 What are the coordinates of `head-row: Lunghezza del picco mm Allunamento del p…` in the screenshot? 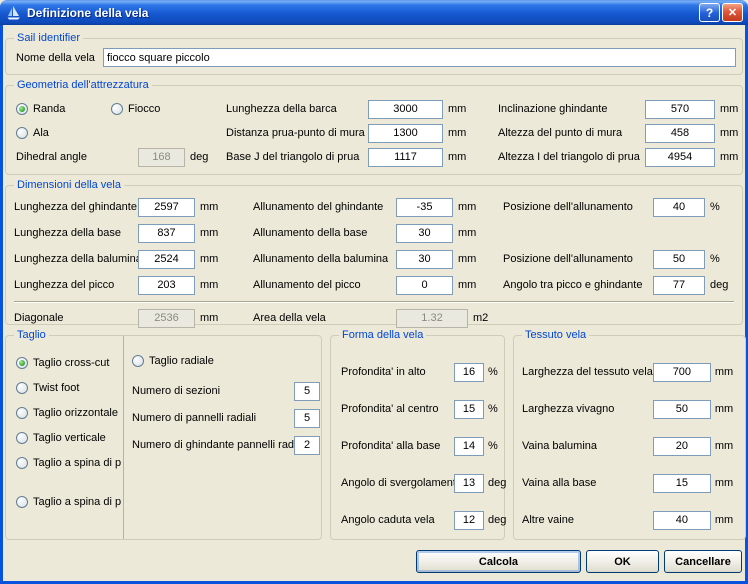 It's located at (374, 285).